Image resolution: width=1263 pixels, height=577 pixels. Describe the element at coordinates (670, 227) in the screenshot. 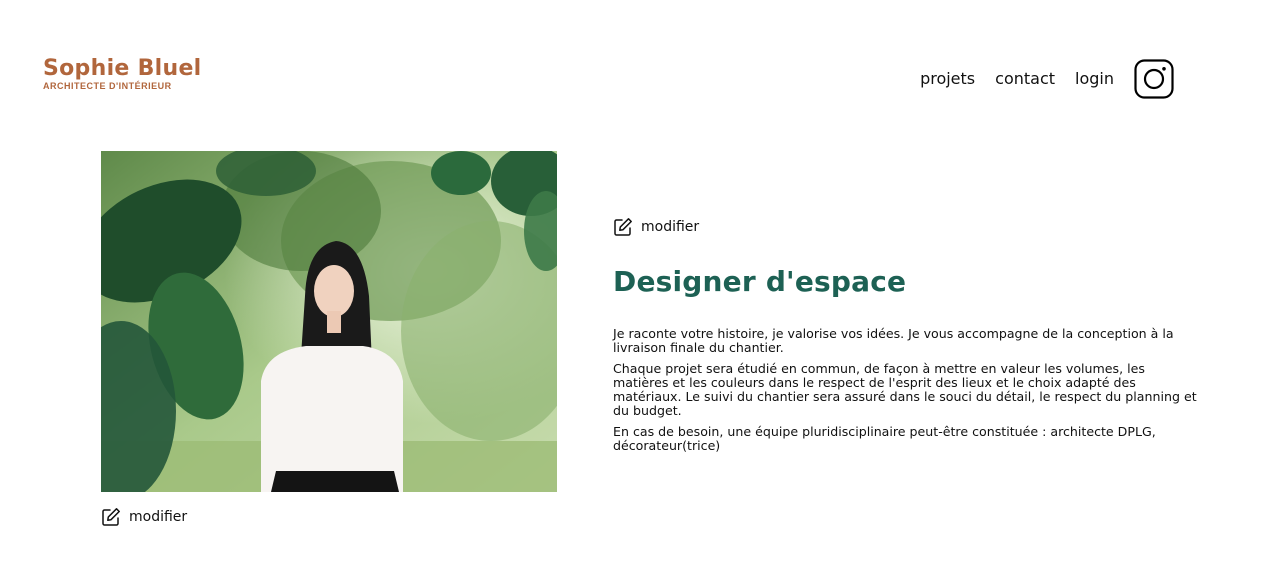

I see `edit-text-label: modifier` at that location.